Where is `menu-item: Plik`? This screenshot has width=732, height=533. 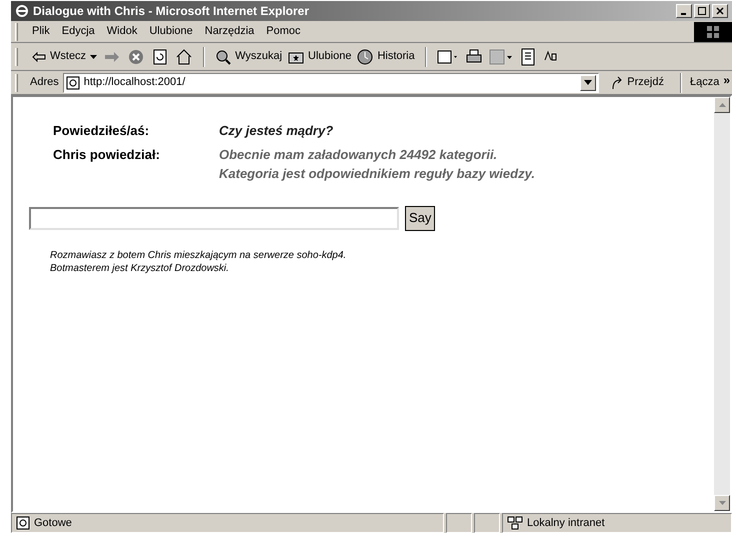
menu-item: Plik is located at coordinates (41, 31).